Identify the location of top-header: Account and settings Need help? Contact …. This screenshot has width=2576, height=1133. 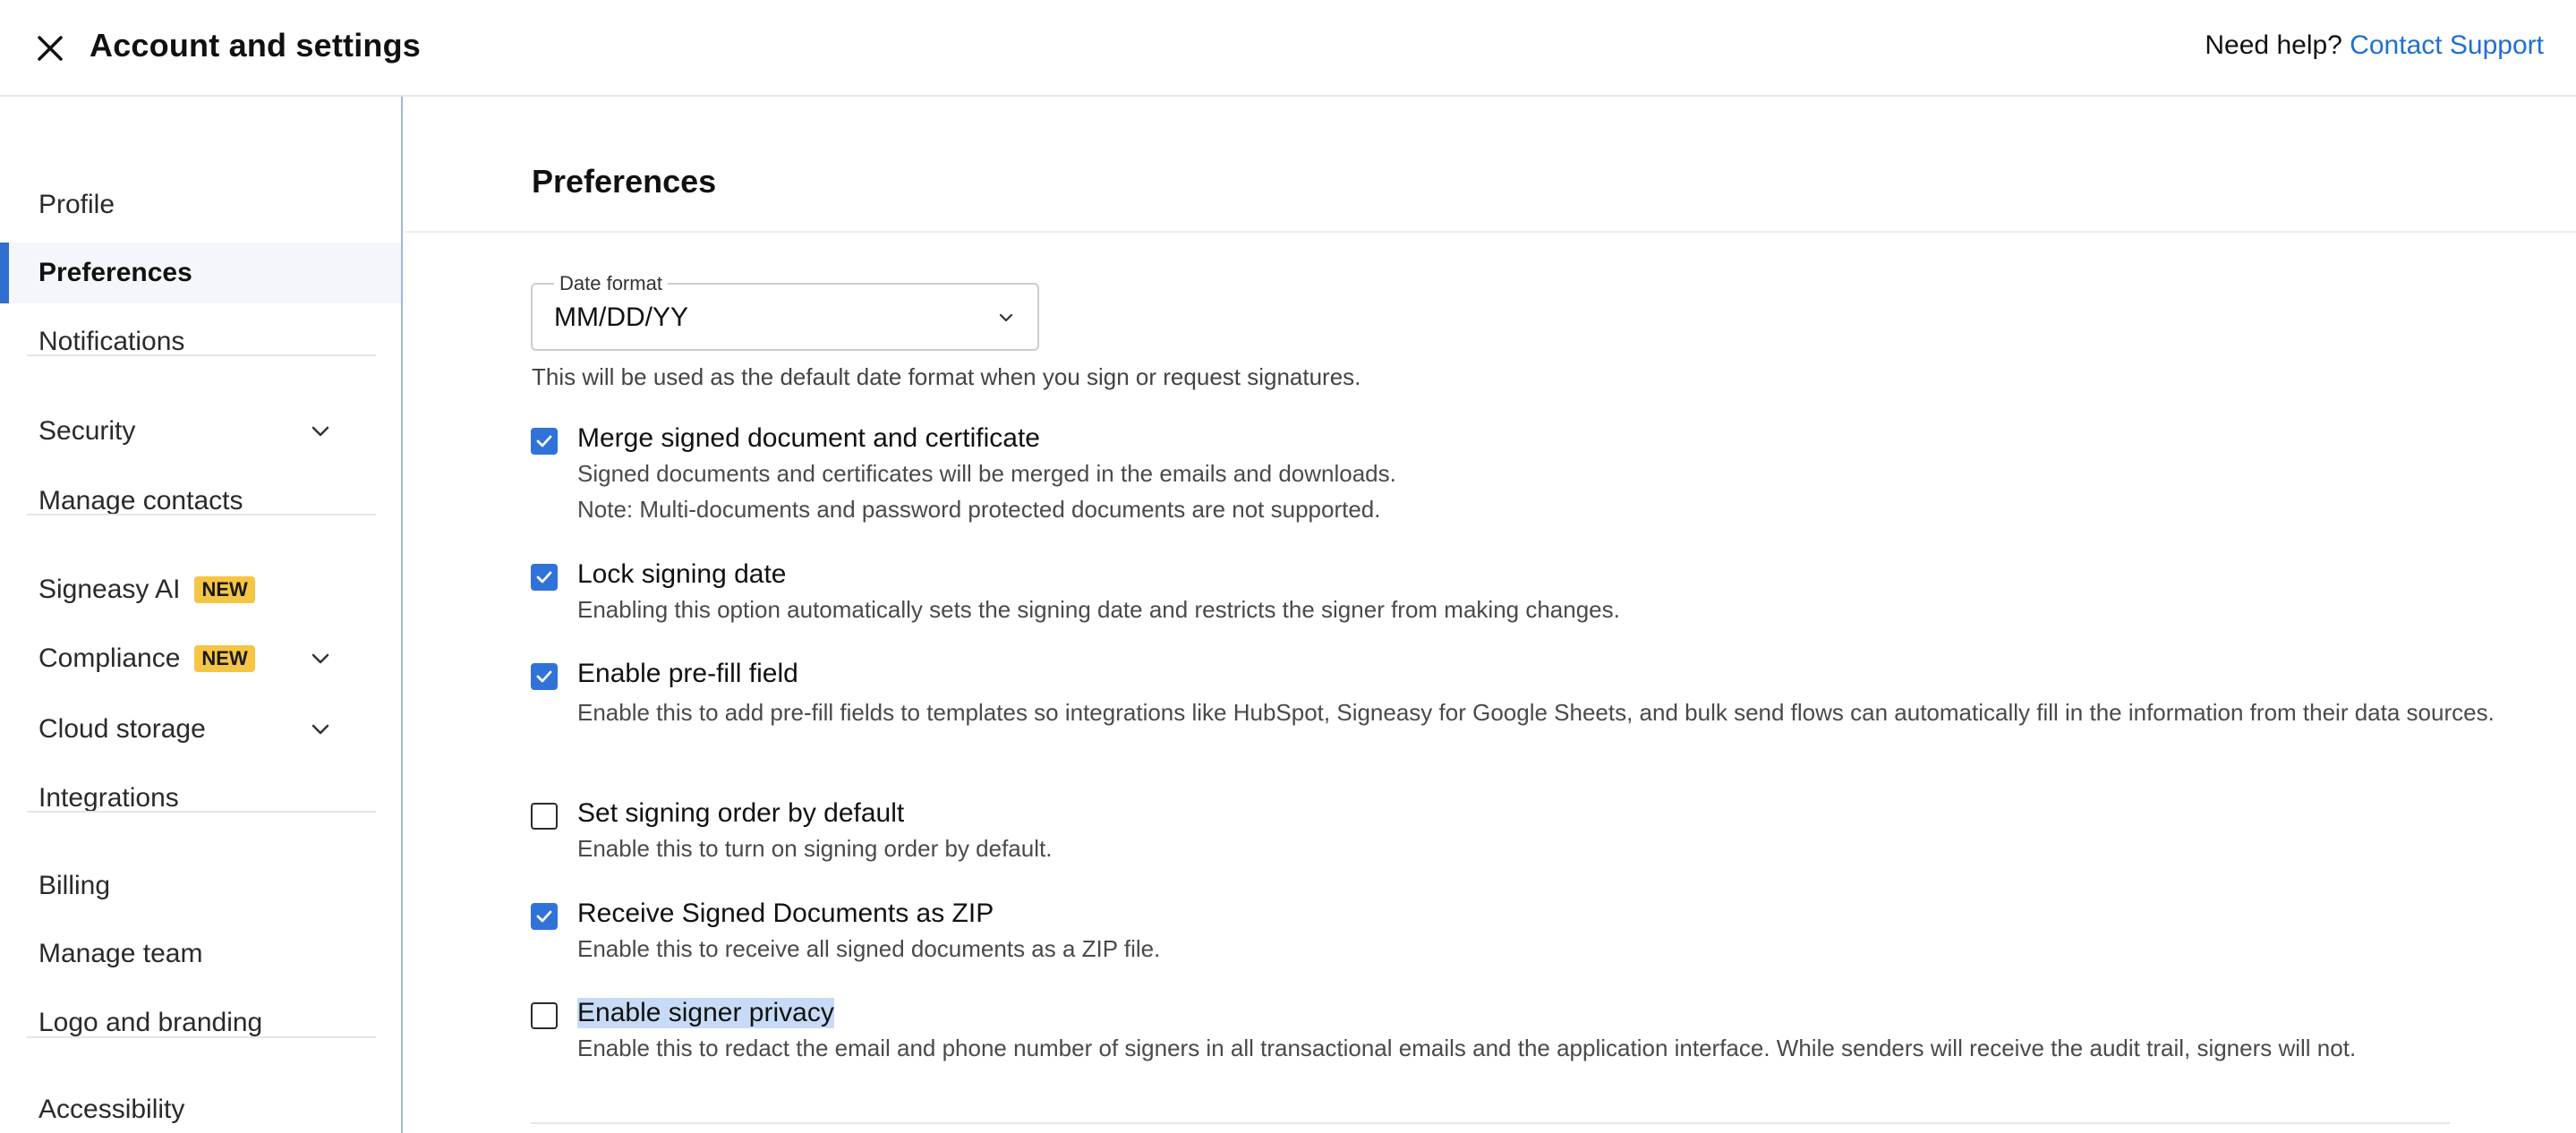
(1288, 48).